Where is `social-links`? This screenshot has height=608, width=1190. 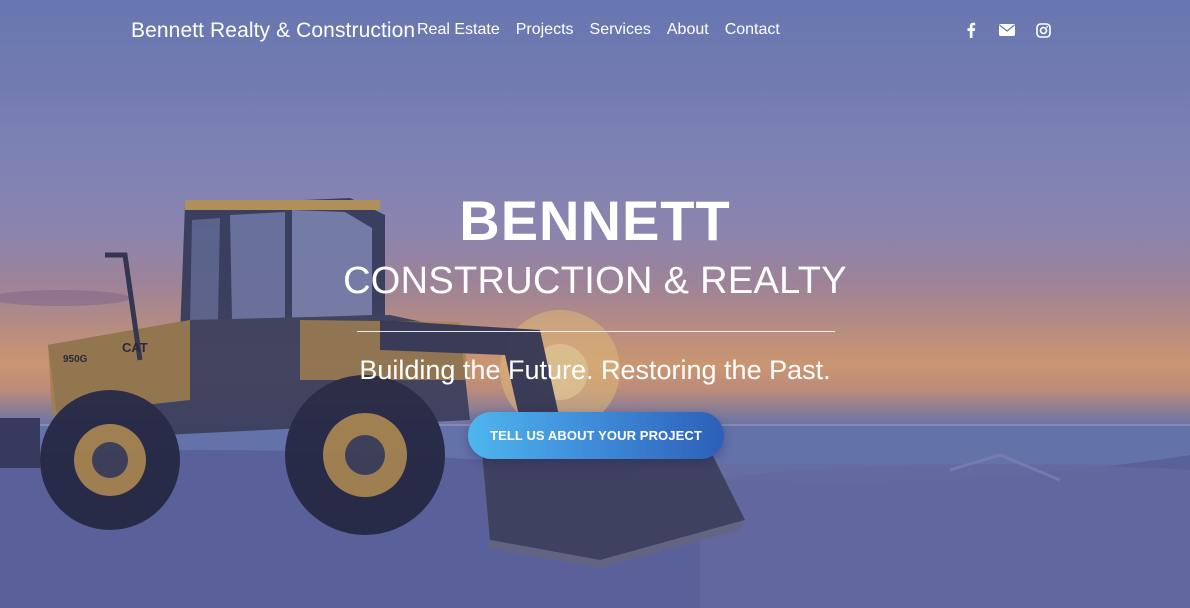
social-links is located at coordinates (1007, 30).